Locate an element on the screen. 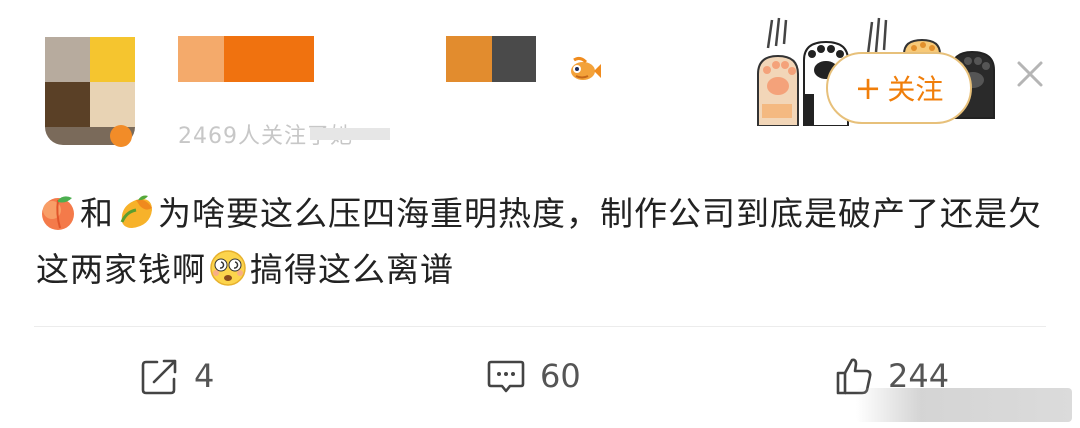 Image resolution: width=1080 pixels, height=428 pixels. post-text-part1: 和 is located at coordinates (97, 213).